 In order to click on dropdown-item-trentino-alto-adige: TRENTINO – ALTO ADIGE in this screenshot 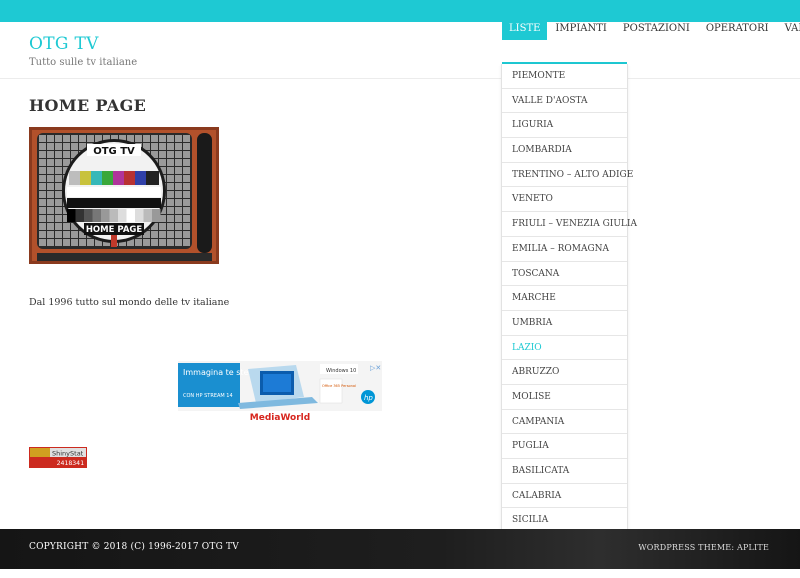, I will do `click(567, 175)`.